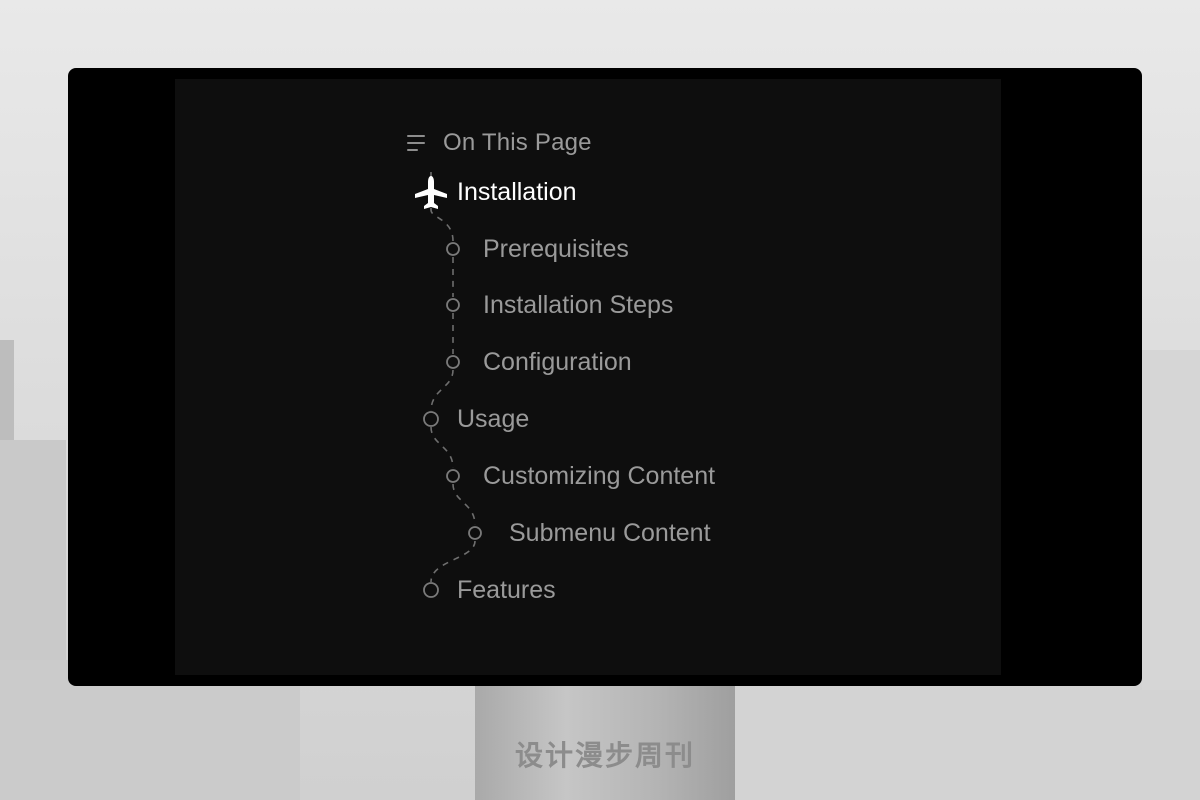 The height and width of the screenshot is (800, 1200). Describe the element at coordinates (610, 533) in the screenshot. I see `toc-link-submenu-content: Submenu Content` at that location.